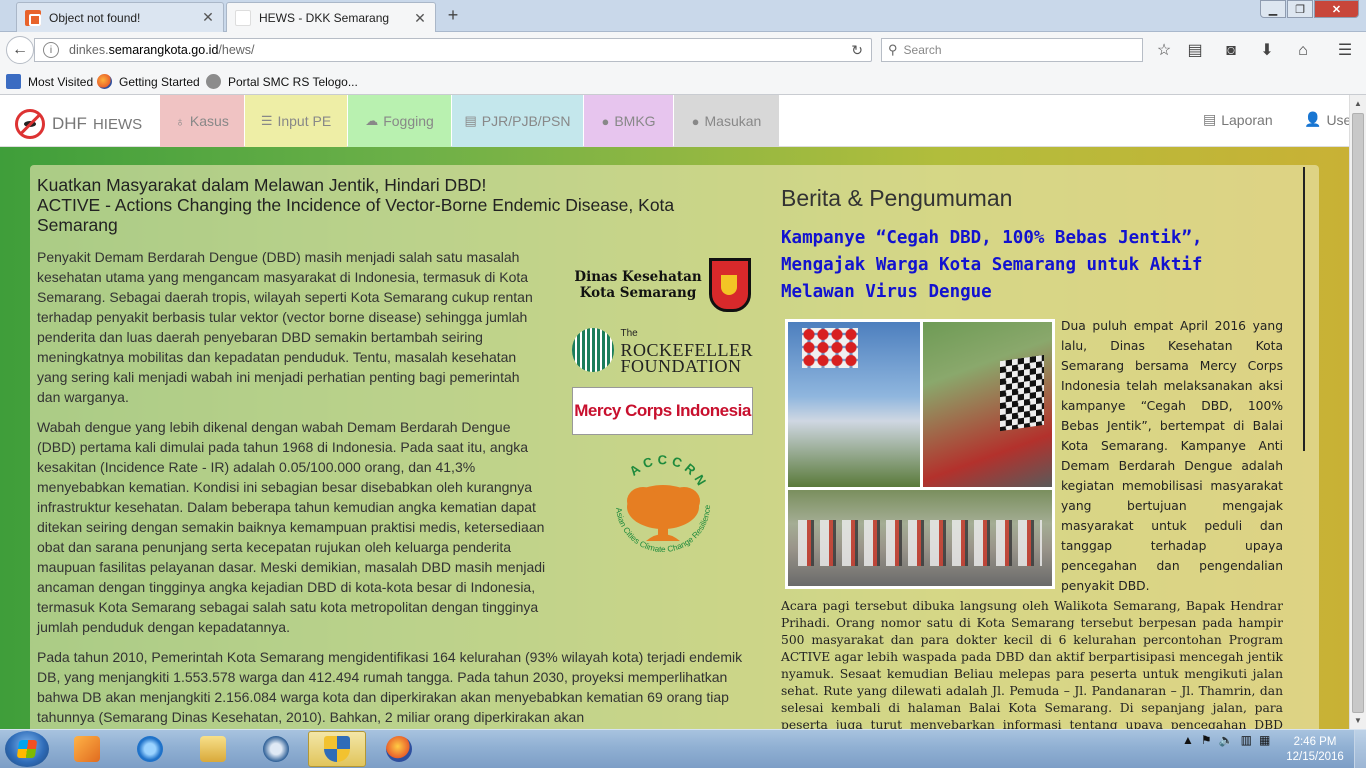 This screenshot has width=1366, height=768. I want to click on info-icon: i, so click(51, 50).